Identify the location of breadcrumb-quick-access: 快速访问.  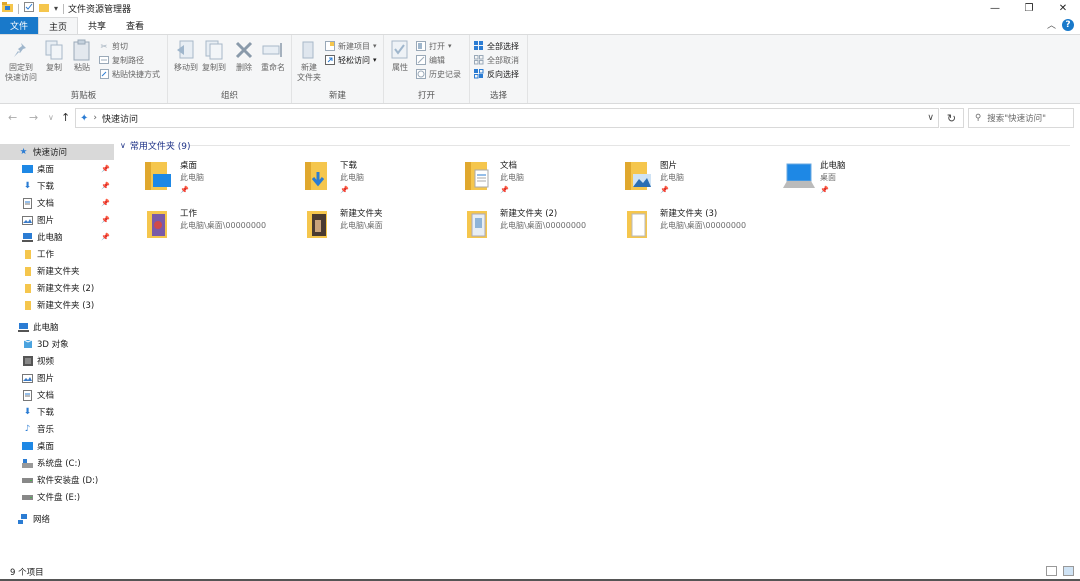
(120, 118).